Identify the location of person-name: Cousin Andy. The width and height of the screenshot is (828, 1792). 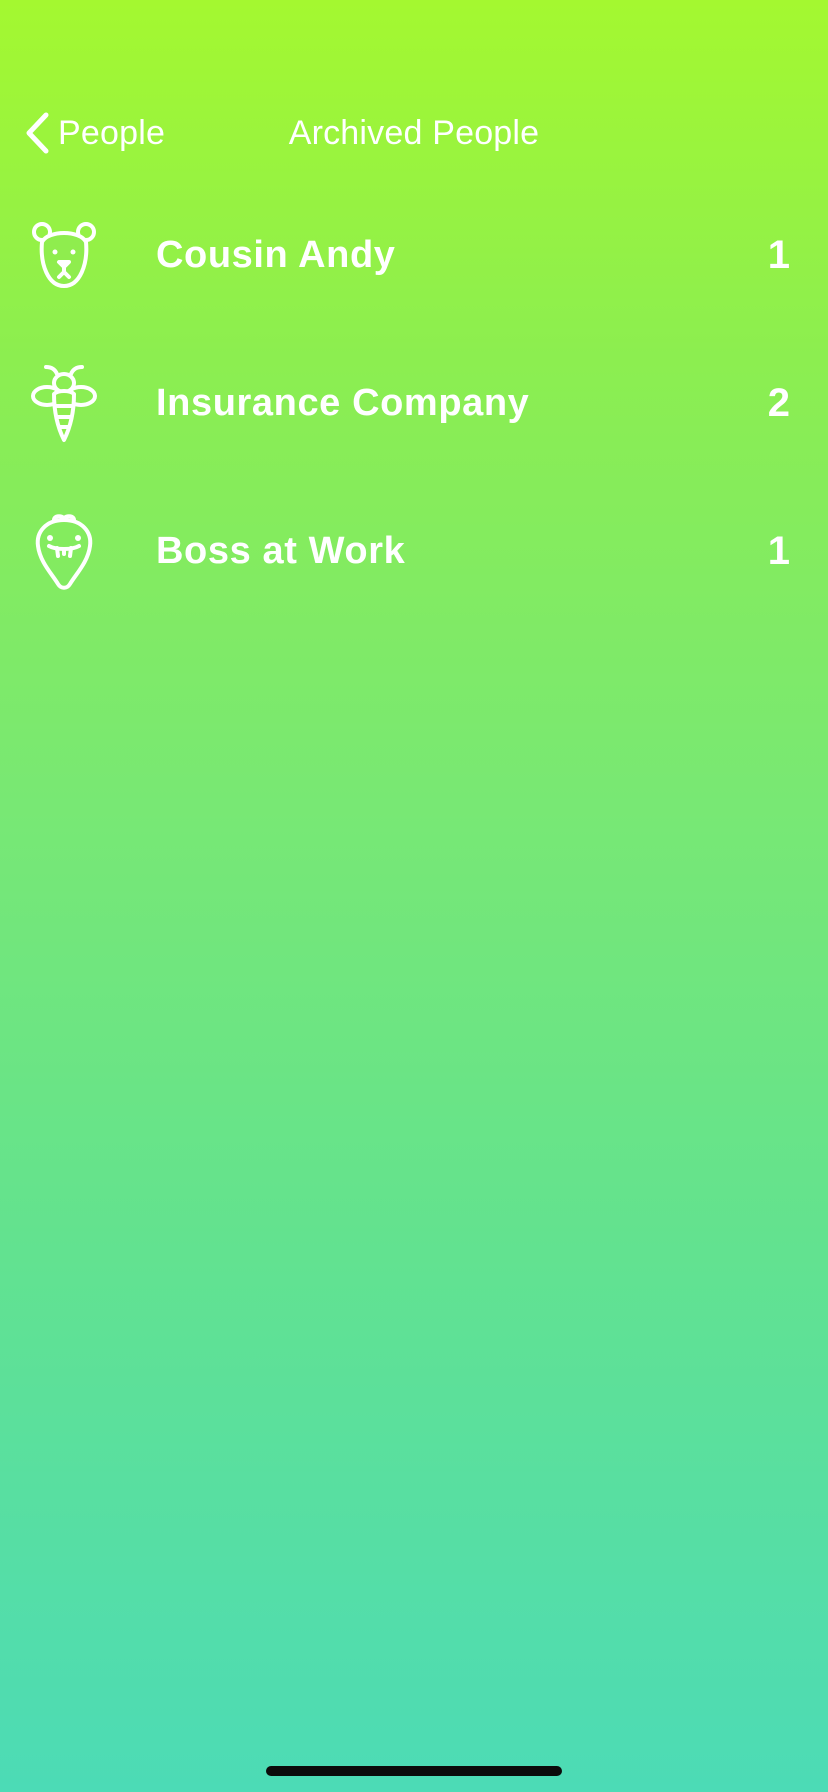
(276, 255).